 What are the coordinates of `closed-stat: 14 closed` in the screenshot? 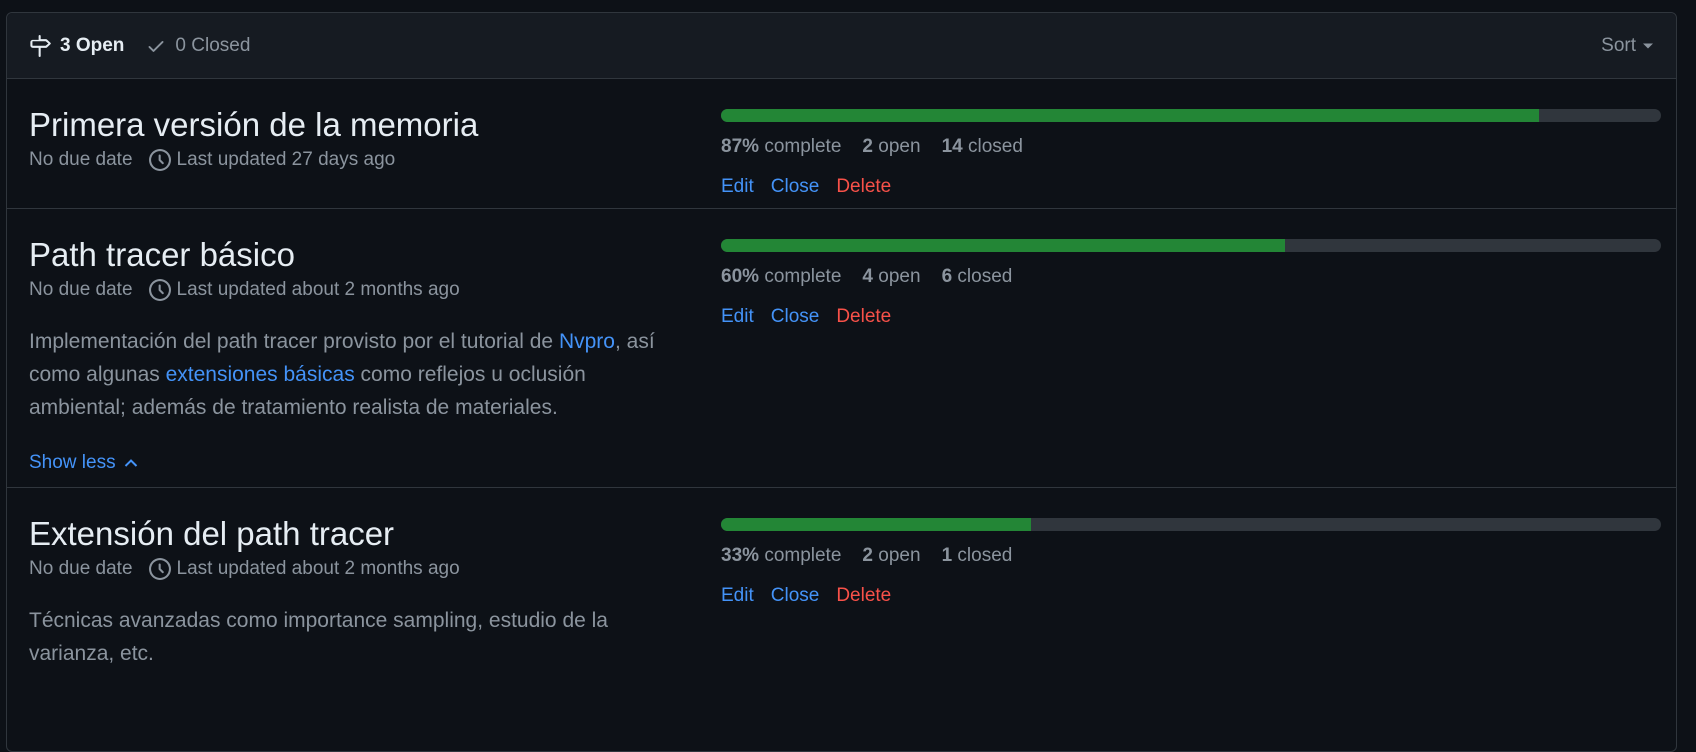 It's located at (982, 147).